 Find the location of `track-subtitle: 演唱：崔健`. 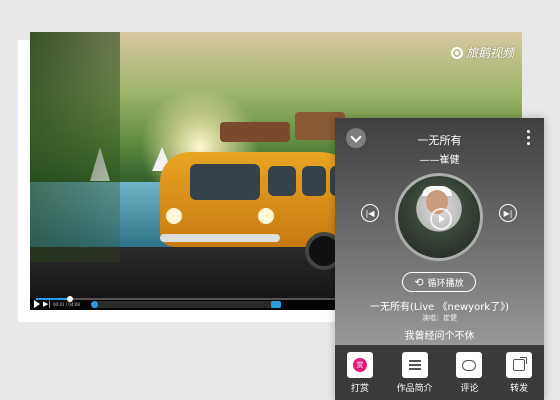

track-subtitle: 演唱：崔健 is located at coordinates (439, 318).